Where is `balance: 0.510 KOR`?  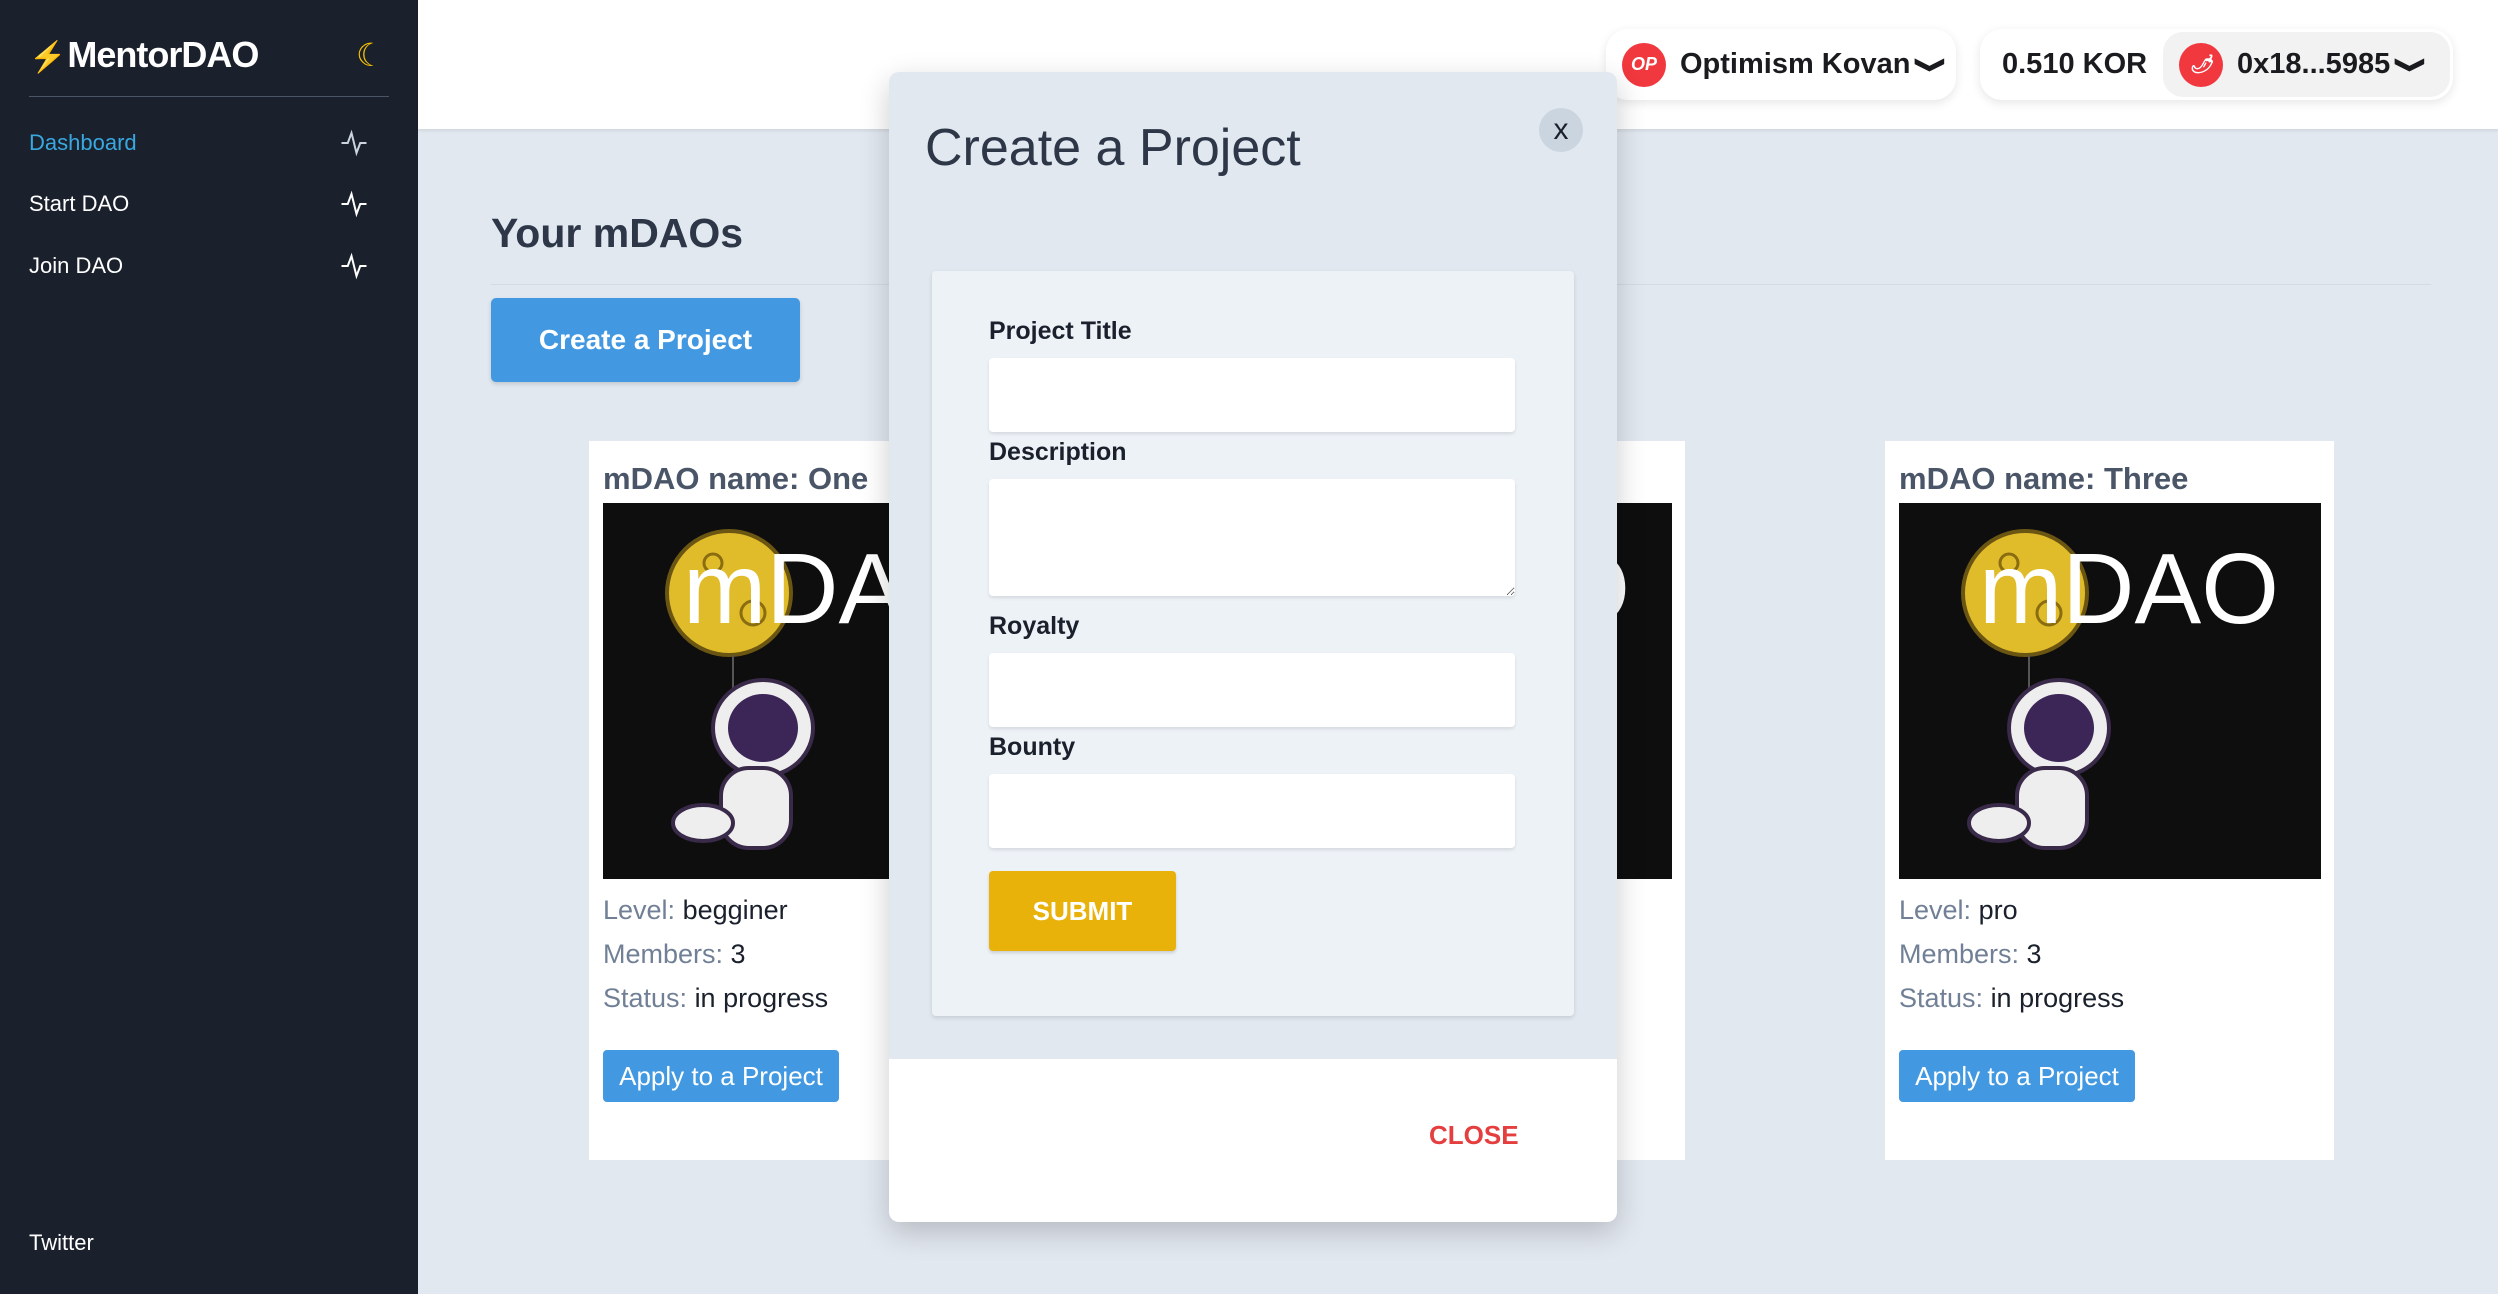 balance: 0.510 KOR is located at coordinates (2075, 64).